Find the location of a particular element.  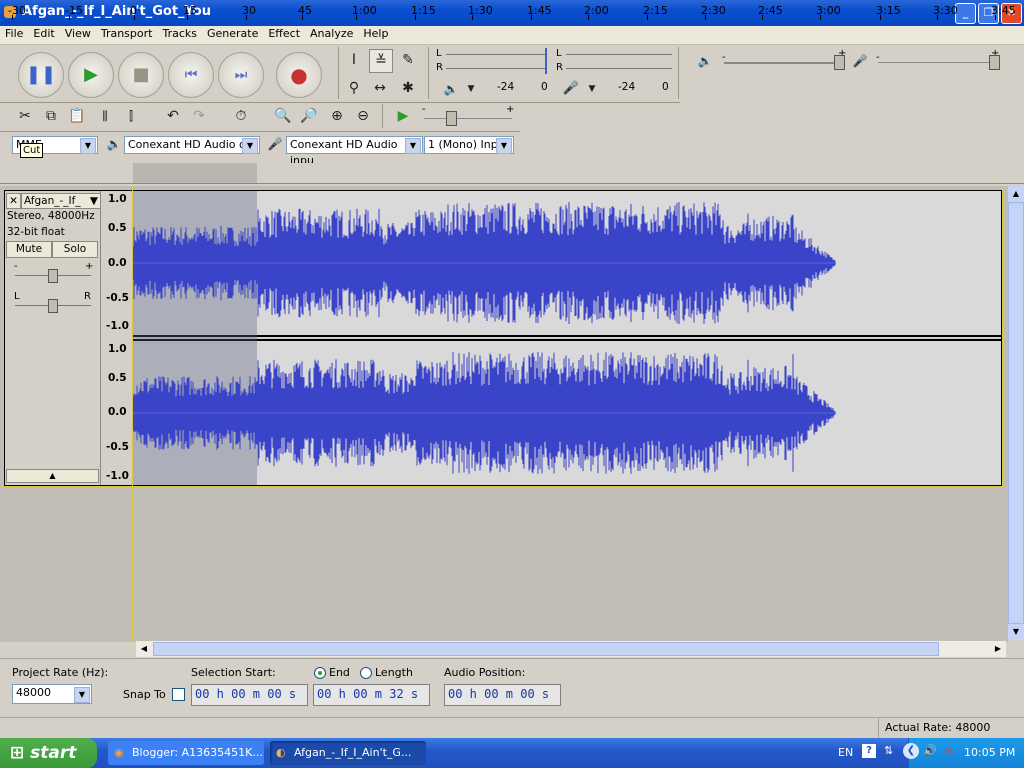

selection-tool-icon: I is located at coordinates (354, 60).